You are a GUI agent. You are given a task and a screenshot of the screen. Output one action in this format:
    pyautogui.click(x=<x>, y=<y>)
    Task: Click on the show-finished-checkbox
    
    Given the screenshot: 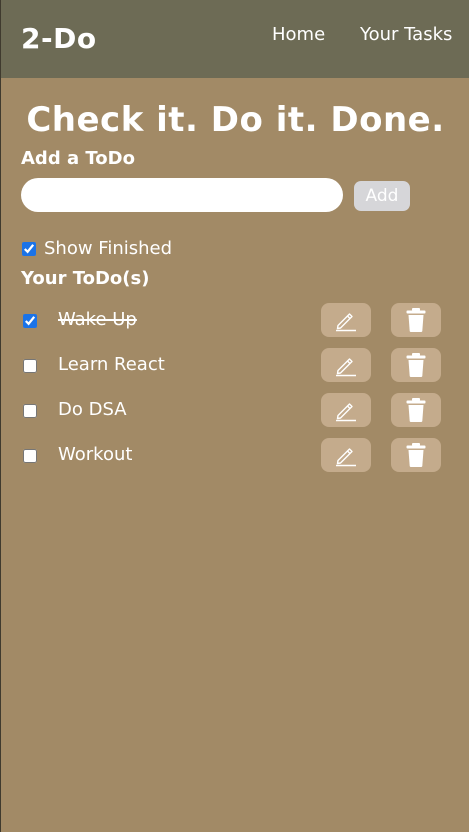 What is the action you would take?
    pyautogui.click(x=29, y=248)
    